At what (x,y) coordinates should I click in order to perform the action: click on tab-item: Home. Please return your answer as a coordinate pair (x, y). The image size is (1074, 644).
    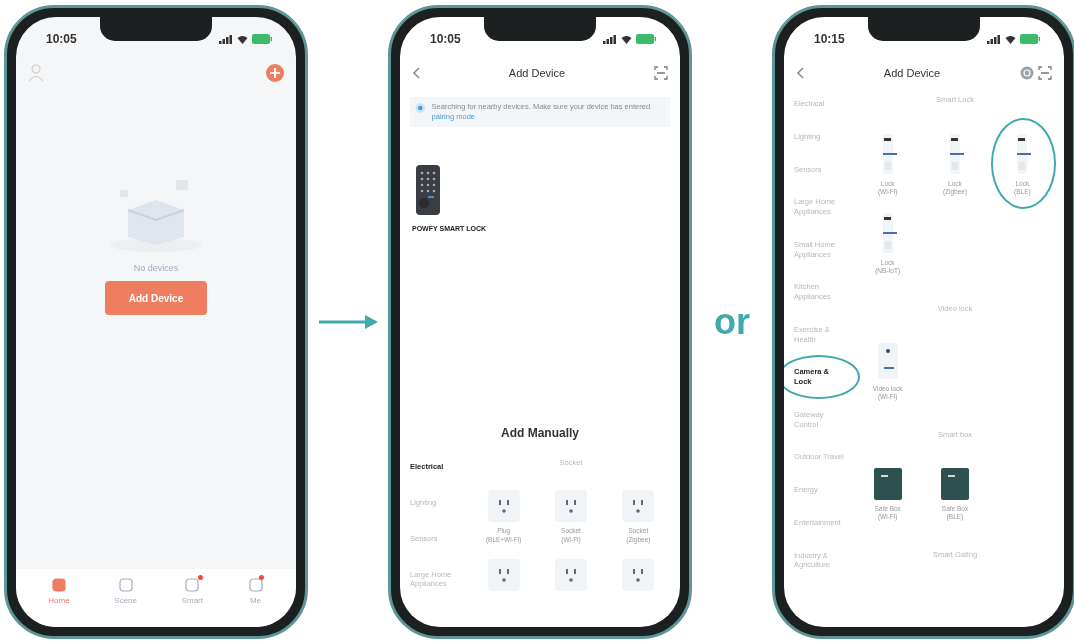
    Looking at the image, I should click on (59, 591).